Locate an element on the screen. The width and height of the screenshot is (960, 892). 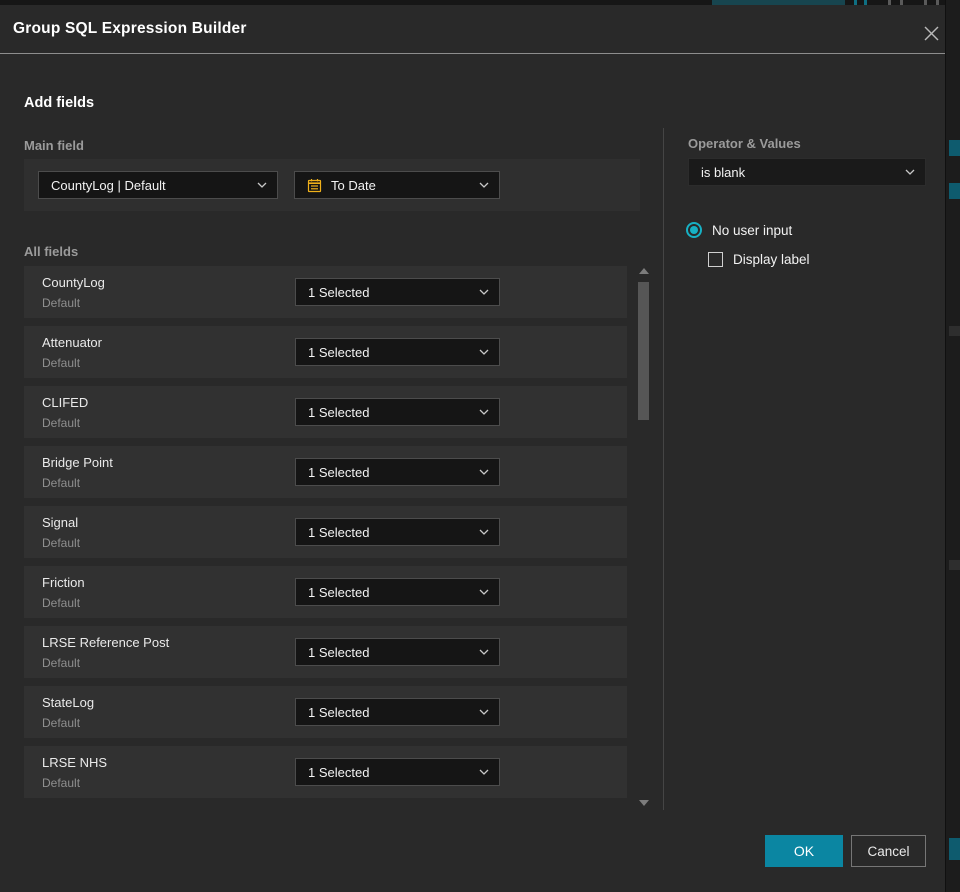
field-row: CountyLog Default 1 Selected is located at coordinates (325, 292).